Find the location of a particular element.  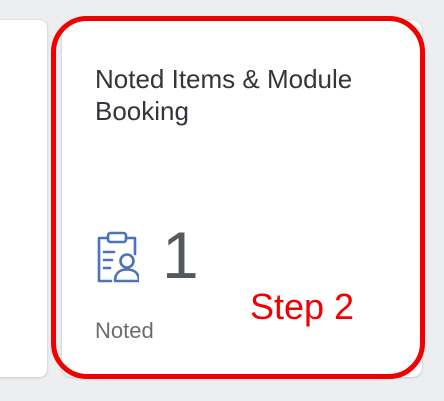

tile-title: Noted Items & Module Booking is located at coordinates (224, 95).